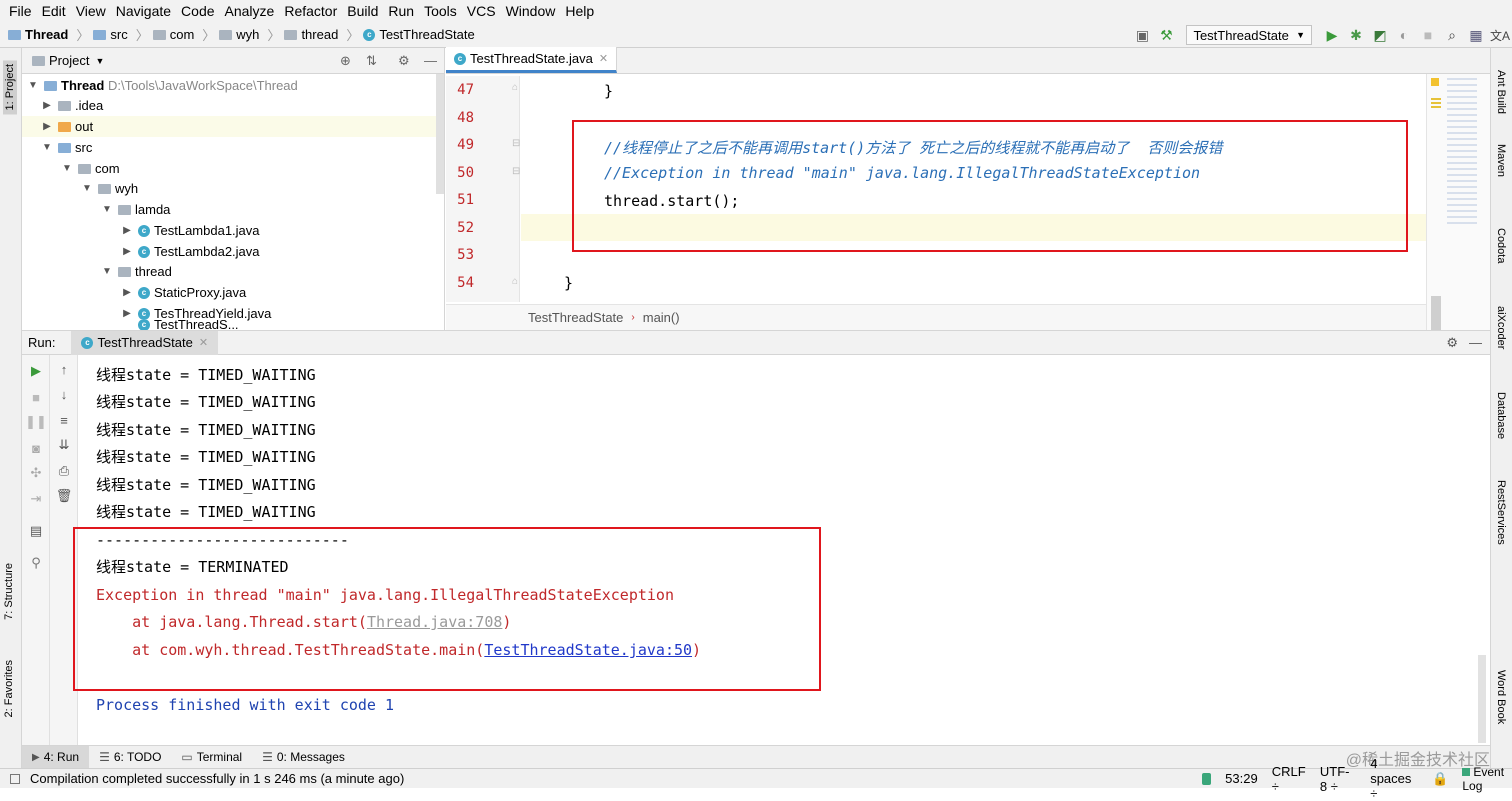  I want to click on search-icon: ⌕, so click(1452, 35).